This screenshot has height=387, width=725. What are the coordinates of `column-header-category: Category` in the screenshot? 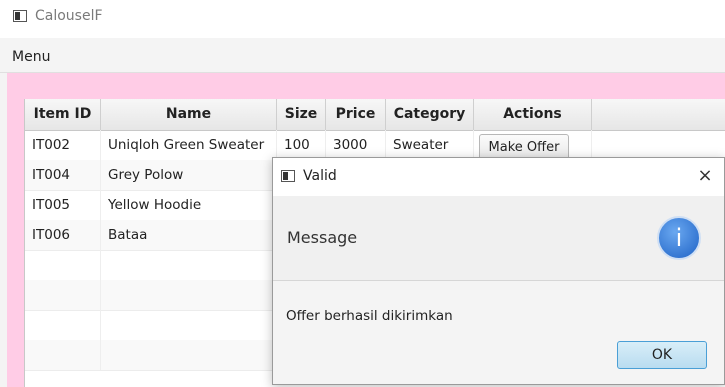 It's located at (430, 114).